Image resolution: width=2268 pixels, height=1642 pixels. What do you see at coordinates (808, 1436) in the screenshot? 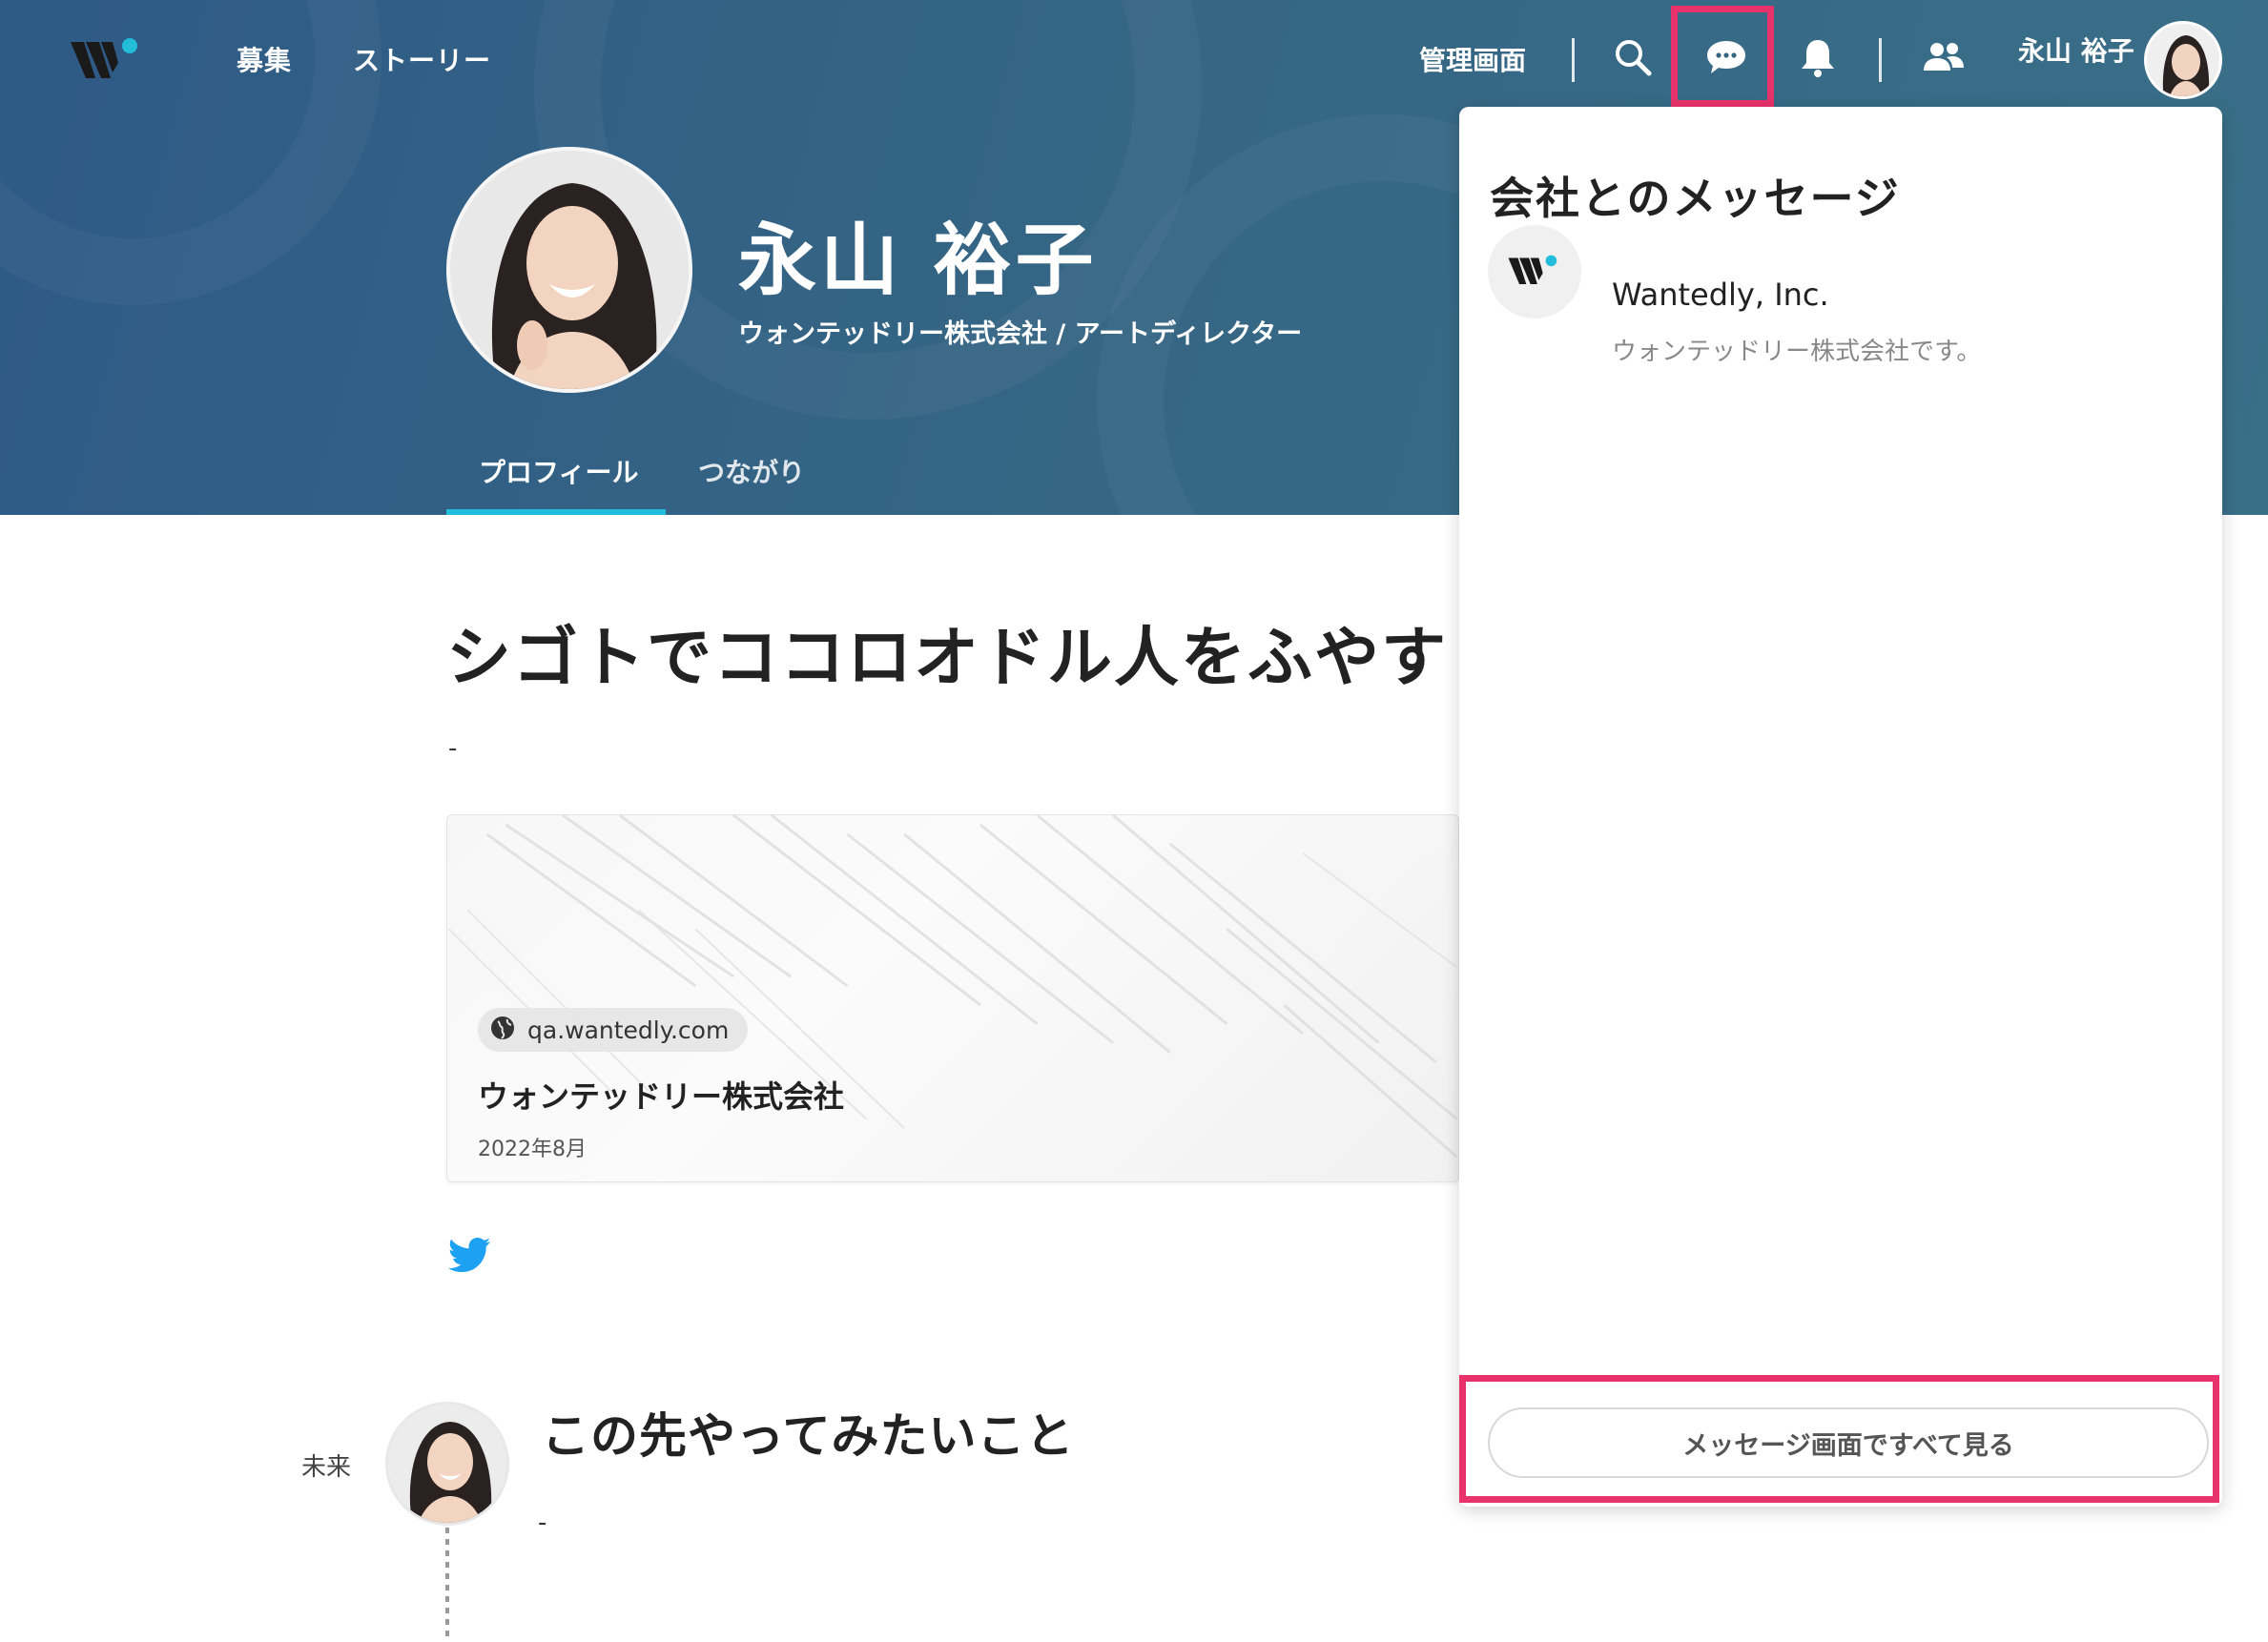
I see `future-title: この先やってみたいこと` at bounding box center [808, 1436].